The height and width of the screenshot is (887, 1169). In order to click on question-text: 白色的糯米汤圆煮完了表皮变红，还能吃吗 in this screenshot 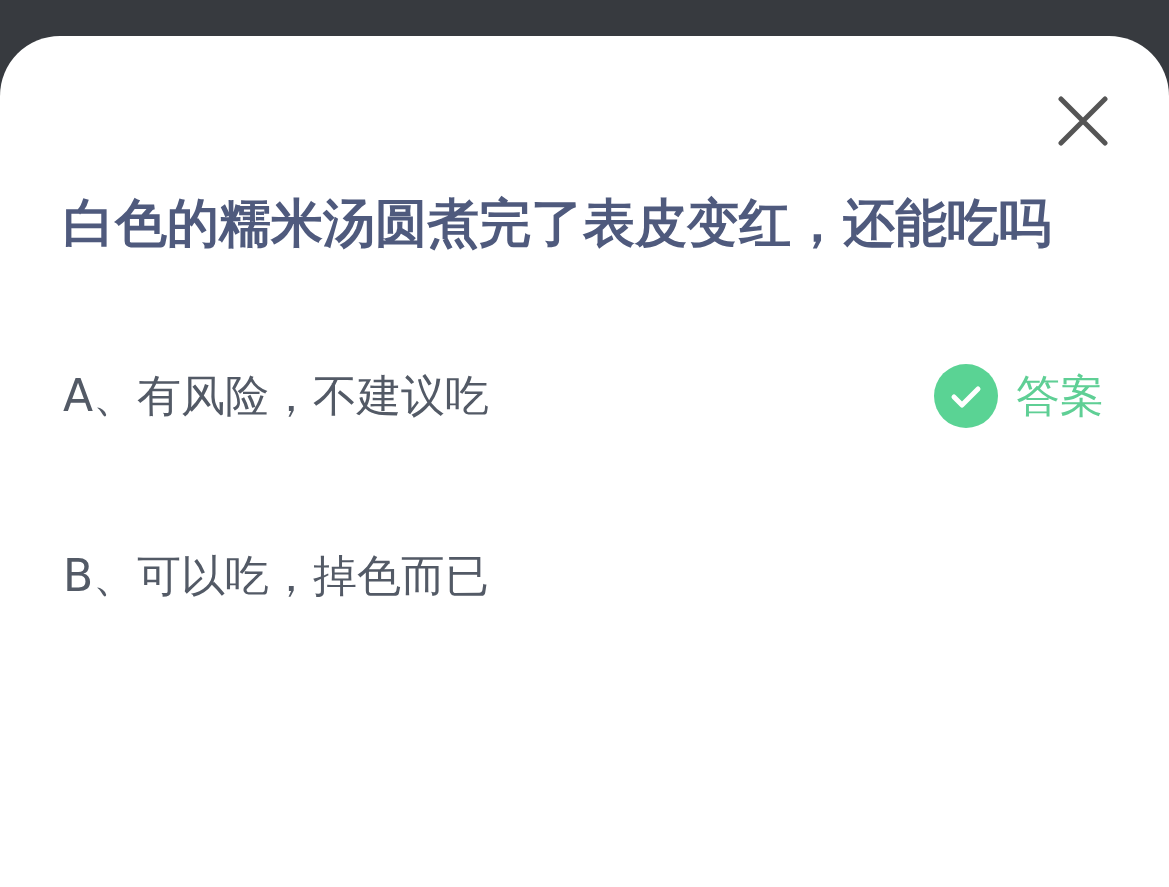, I will do `click(557, 223)`.